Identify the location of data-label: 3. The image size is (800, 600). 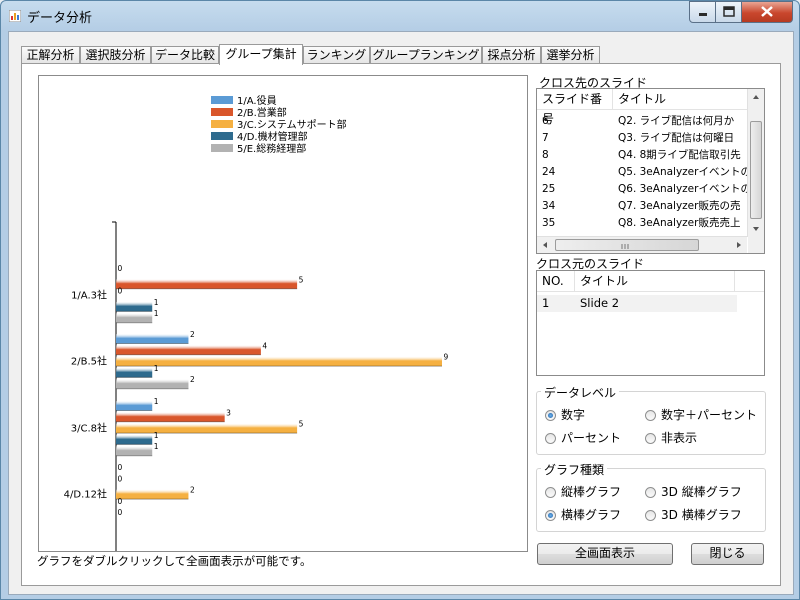
(228, 412).